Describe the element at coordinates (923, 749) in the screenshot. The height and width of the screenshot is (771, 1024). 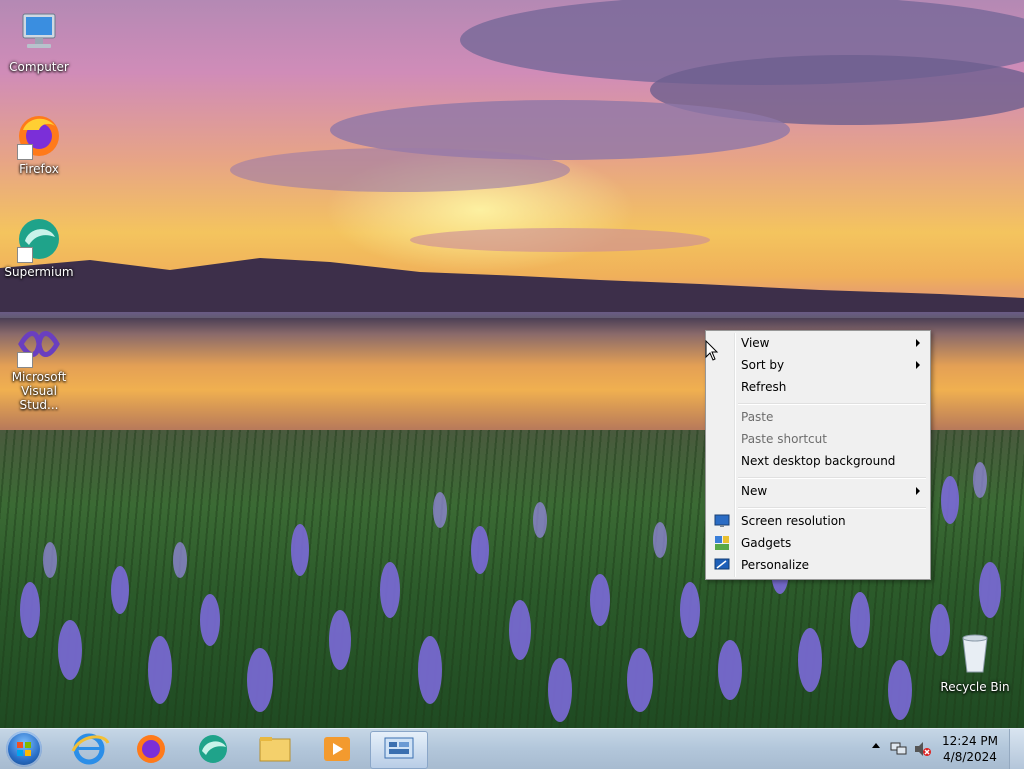
I see `volume-muted-icon` at that location.